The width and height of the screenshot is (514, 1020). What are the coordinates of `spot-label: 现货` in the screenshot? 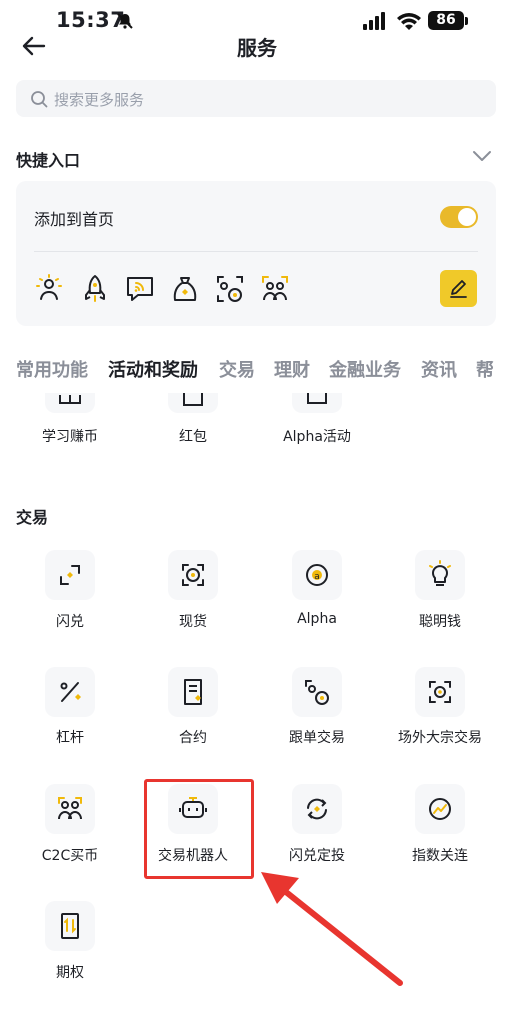 It's located at (193, 621).